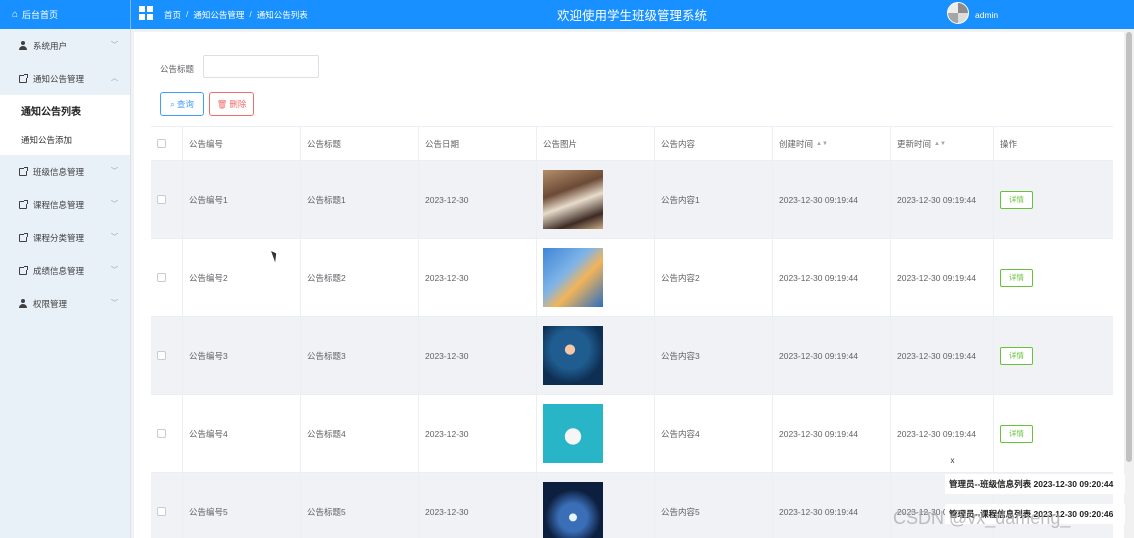  Describe the element at coordinates (261, 66) in the screenshot. I see `search-input` at that location.